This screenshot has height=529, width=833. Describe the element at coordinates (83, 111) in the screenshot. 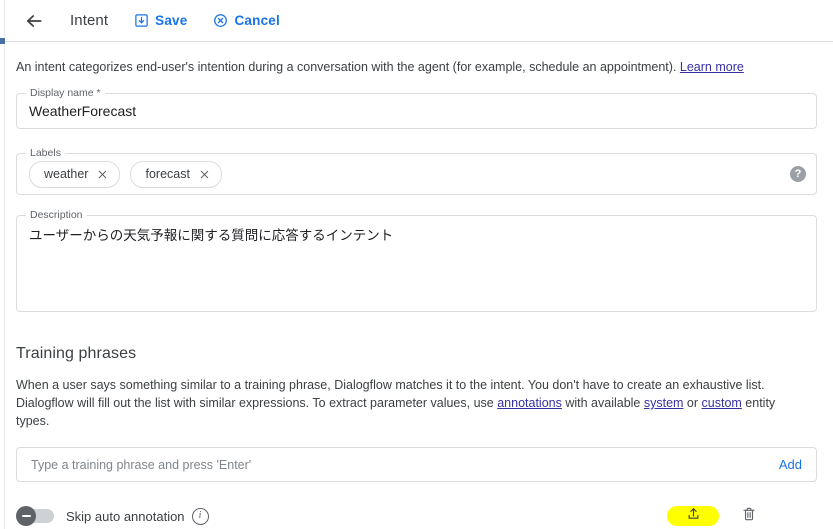

I see `display-name-value: WeatherForecast` at that location.